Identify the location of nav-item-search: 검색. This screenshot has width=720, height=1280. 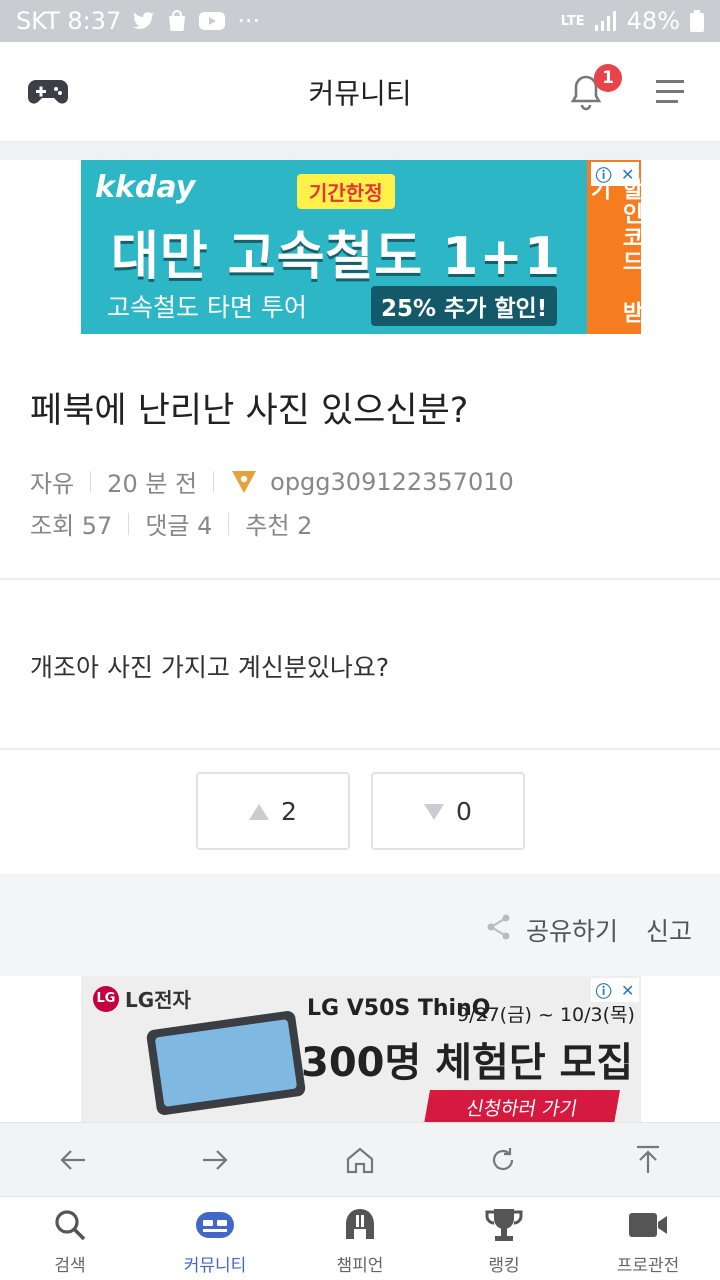
(70, 1241).